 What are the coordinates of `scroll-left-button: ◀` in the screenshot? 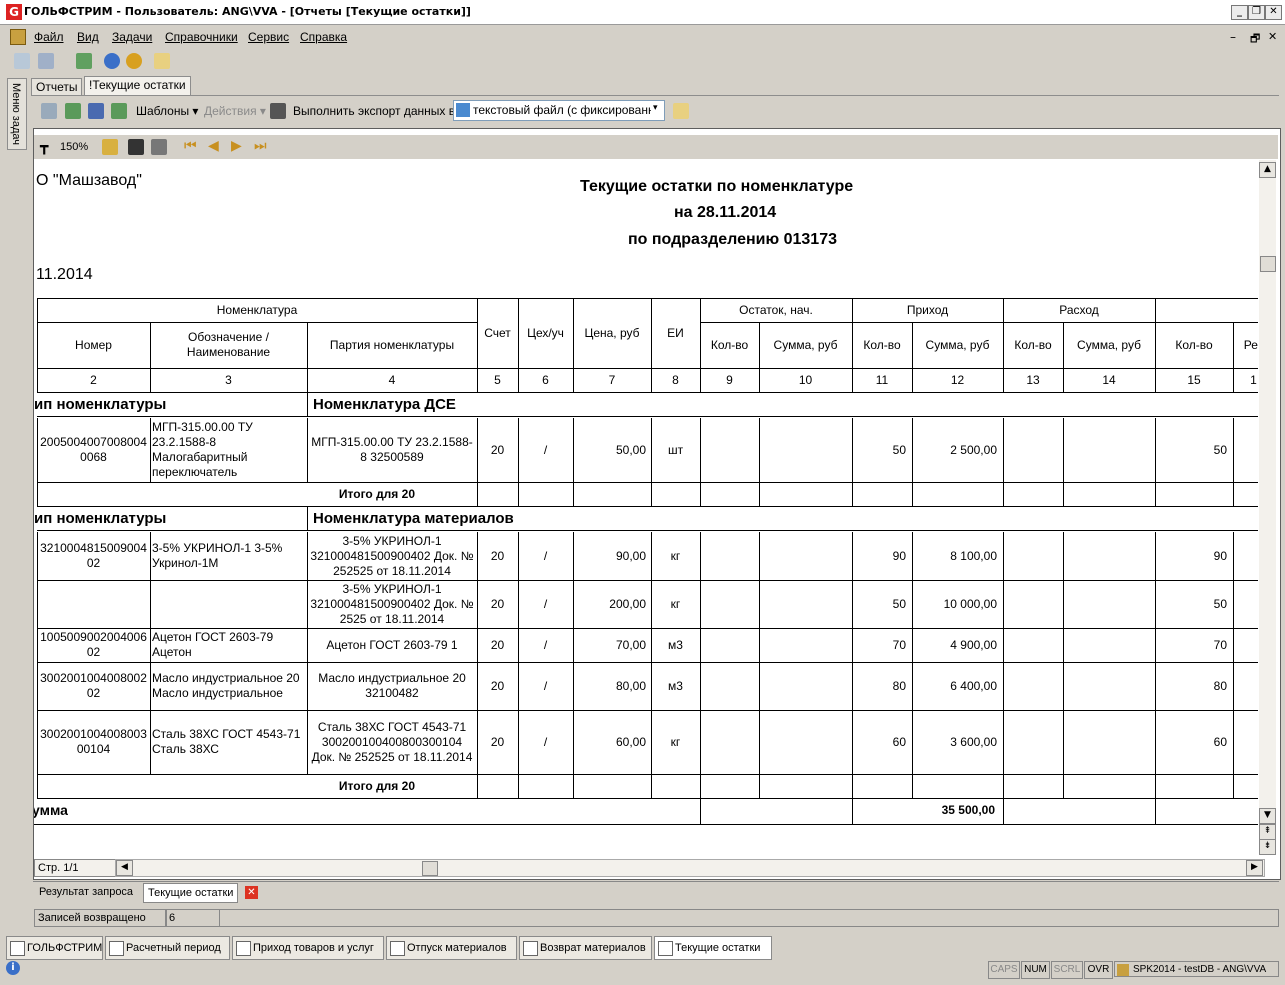 It's located at (124, 868).